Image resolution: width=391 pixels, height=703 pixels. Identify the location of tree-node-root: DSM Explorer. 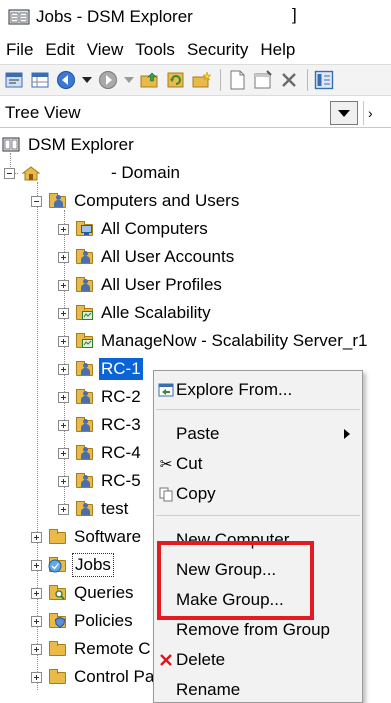
(69, 145).